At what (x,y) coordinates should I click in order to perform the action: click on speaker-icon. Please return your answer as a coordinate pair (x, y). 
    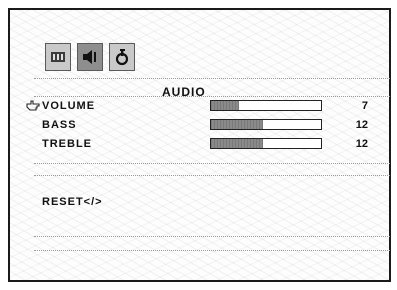
    Looking at the image, I should click on (89, 57).